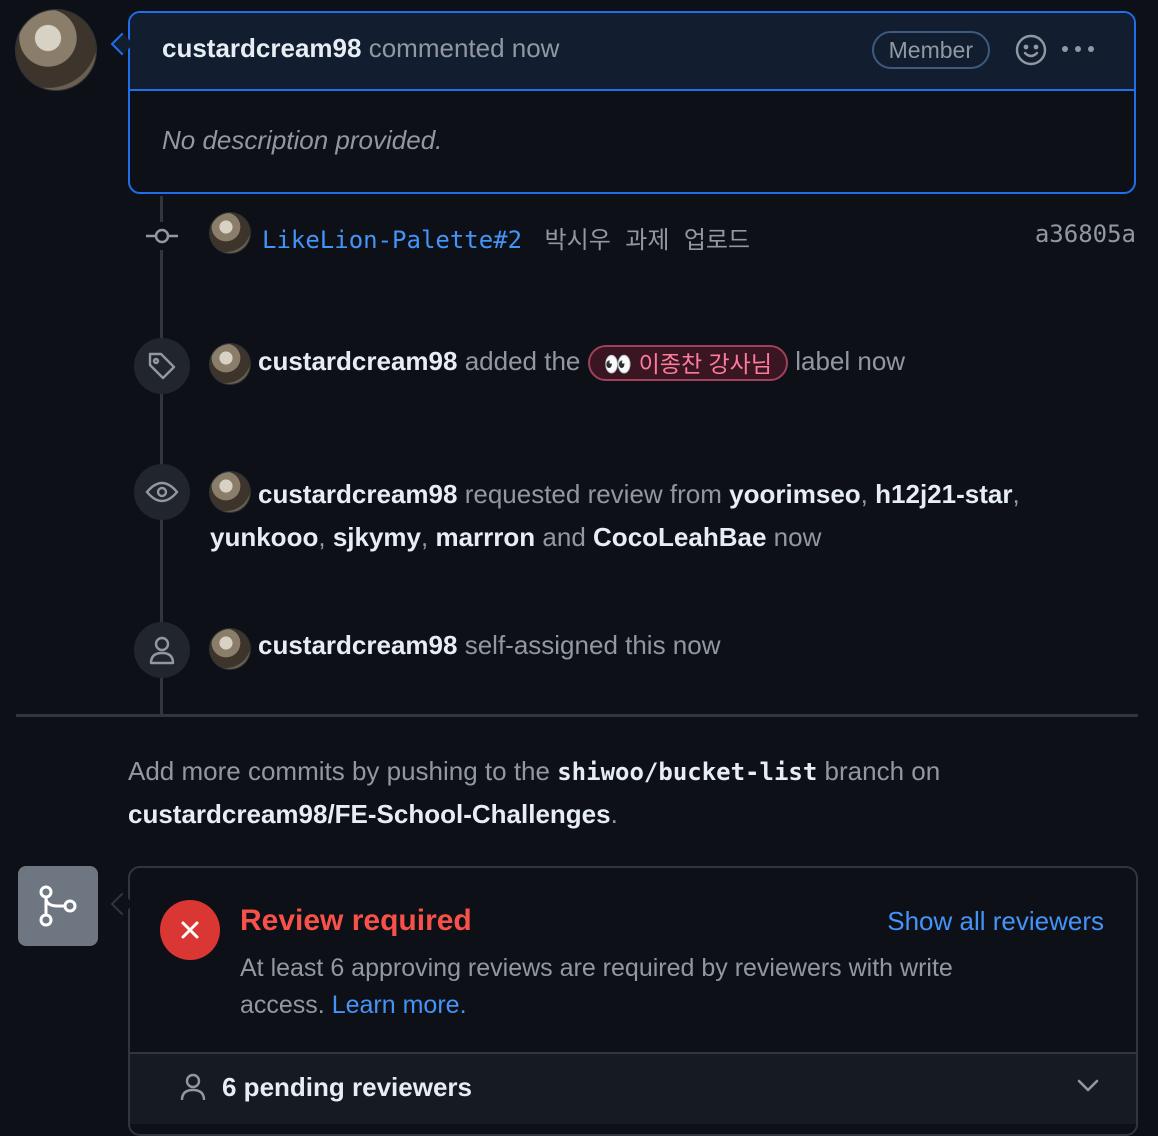  Describe the element at coordinates (357, 494) in the screenshot. I see `review-event-actor: custardcream98` at that location.